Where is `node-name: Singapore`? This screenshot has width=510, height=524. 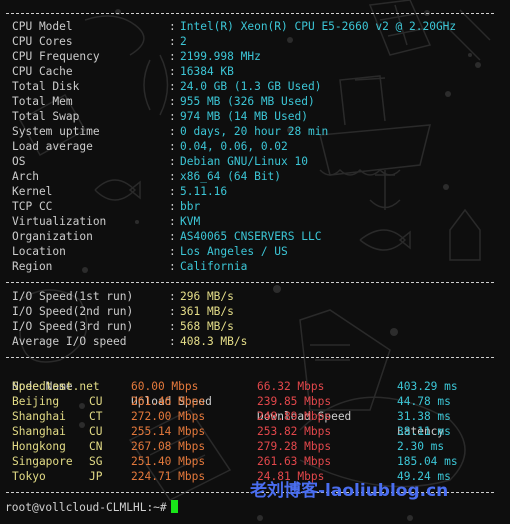
node-name: Singapore is located at coordinates (42, 461).